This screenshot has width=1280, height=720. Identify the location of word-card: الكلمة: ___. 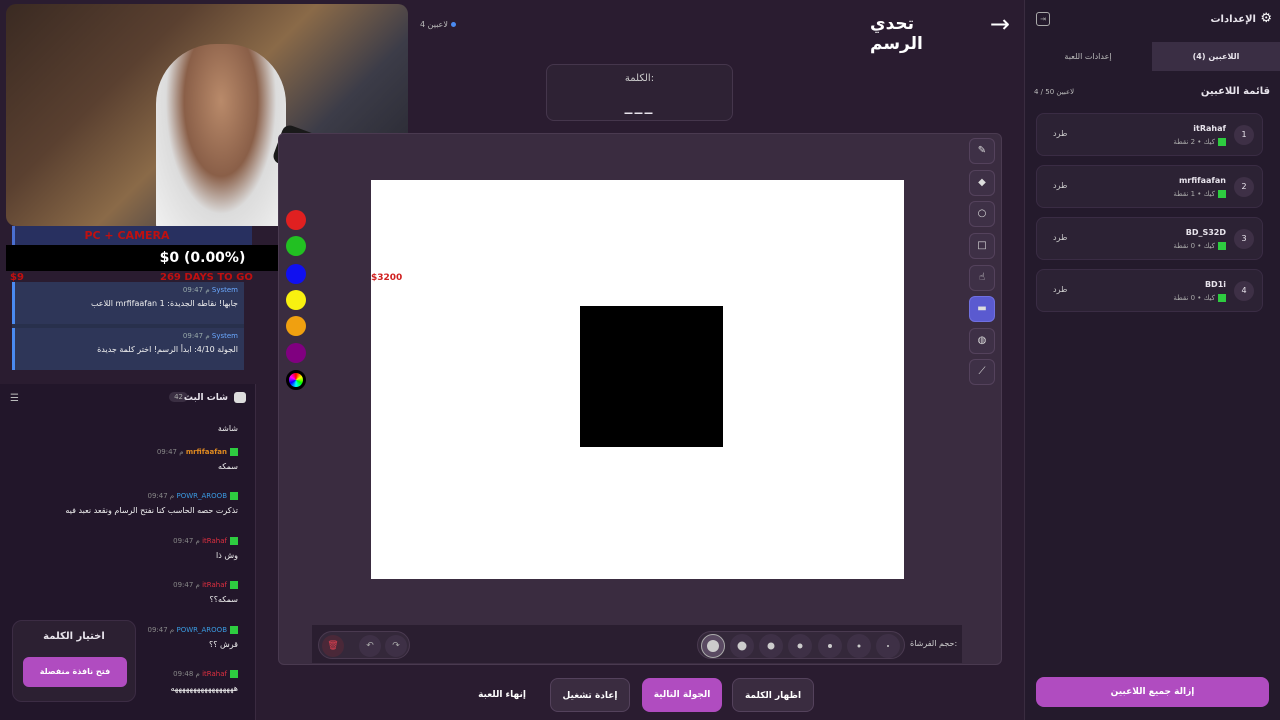
(639, 92).